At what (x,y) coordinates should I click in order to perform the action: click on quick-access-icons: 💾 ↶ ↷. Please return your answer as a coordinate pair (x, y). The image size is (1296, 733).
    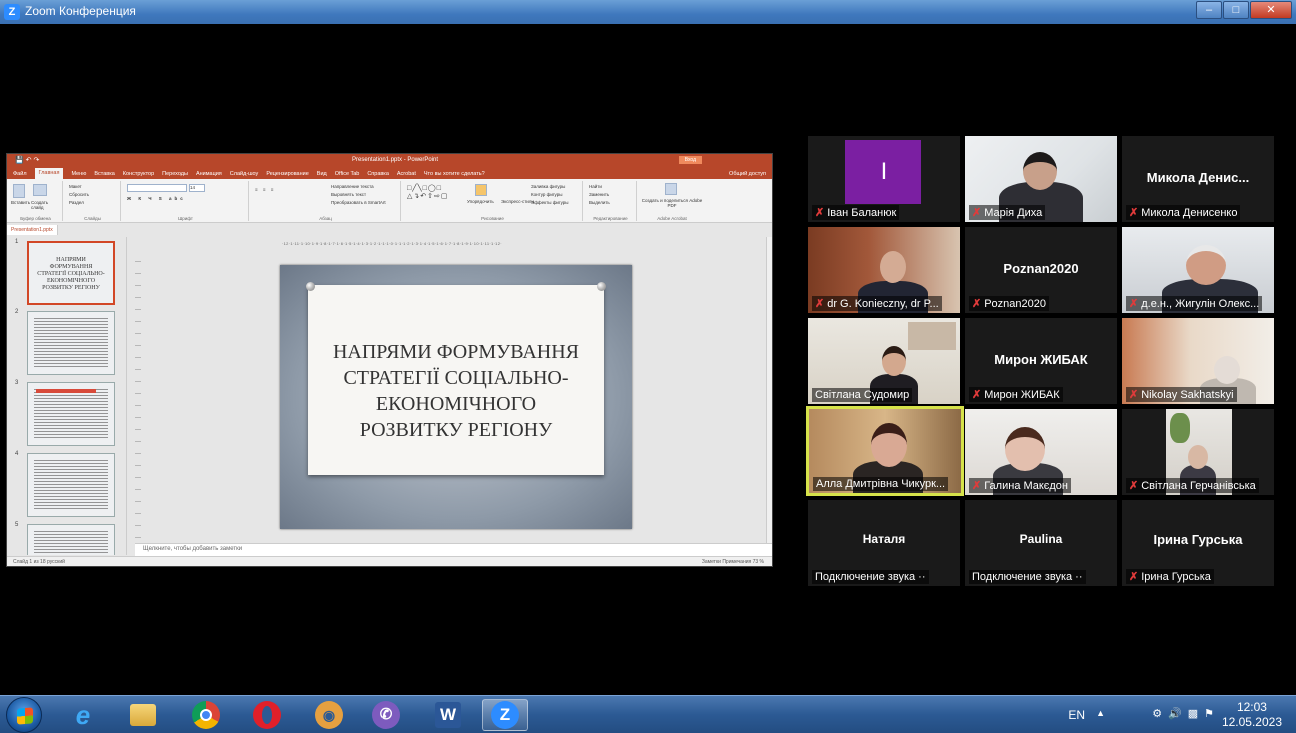
    Looking at the image, I should click on (27, 160).